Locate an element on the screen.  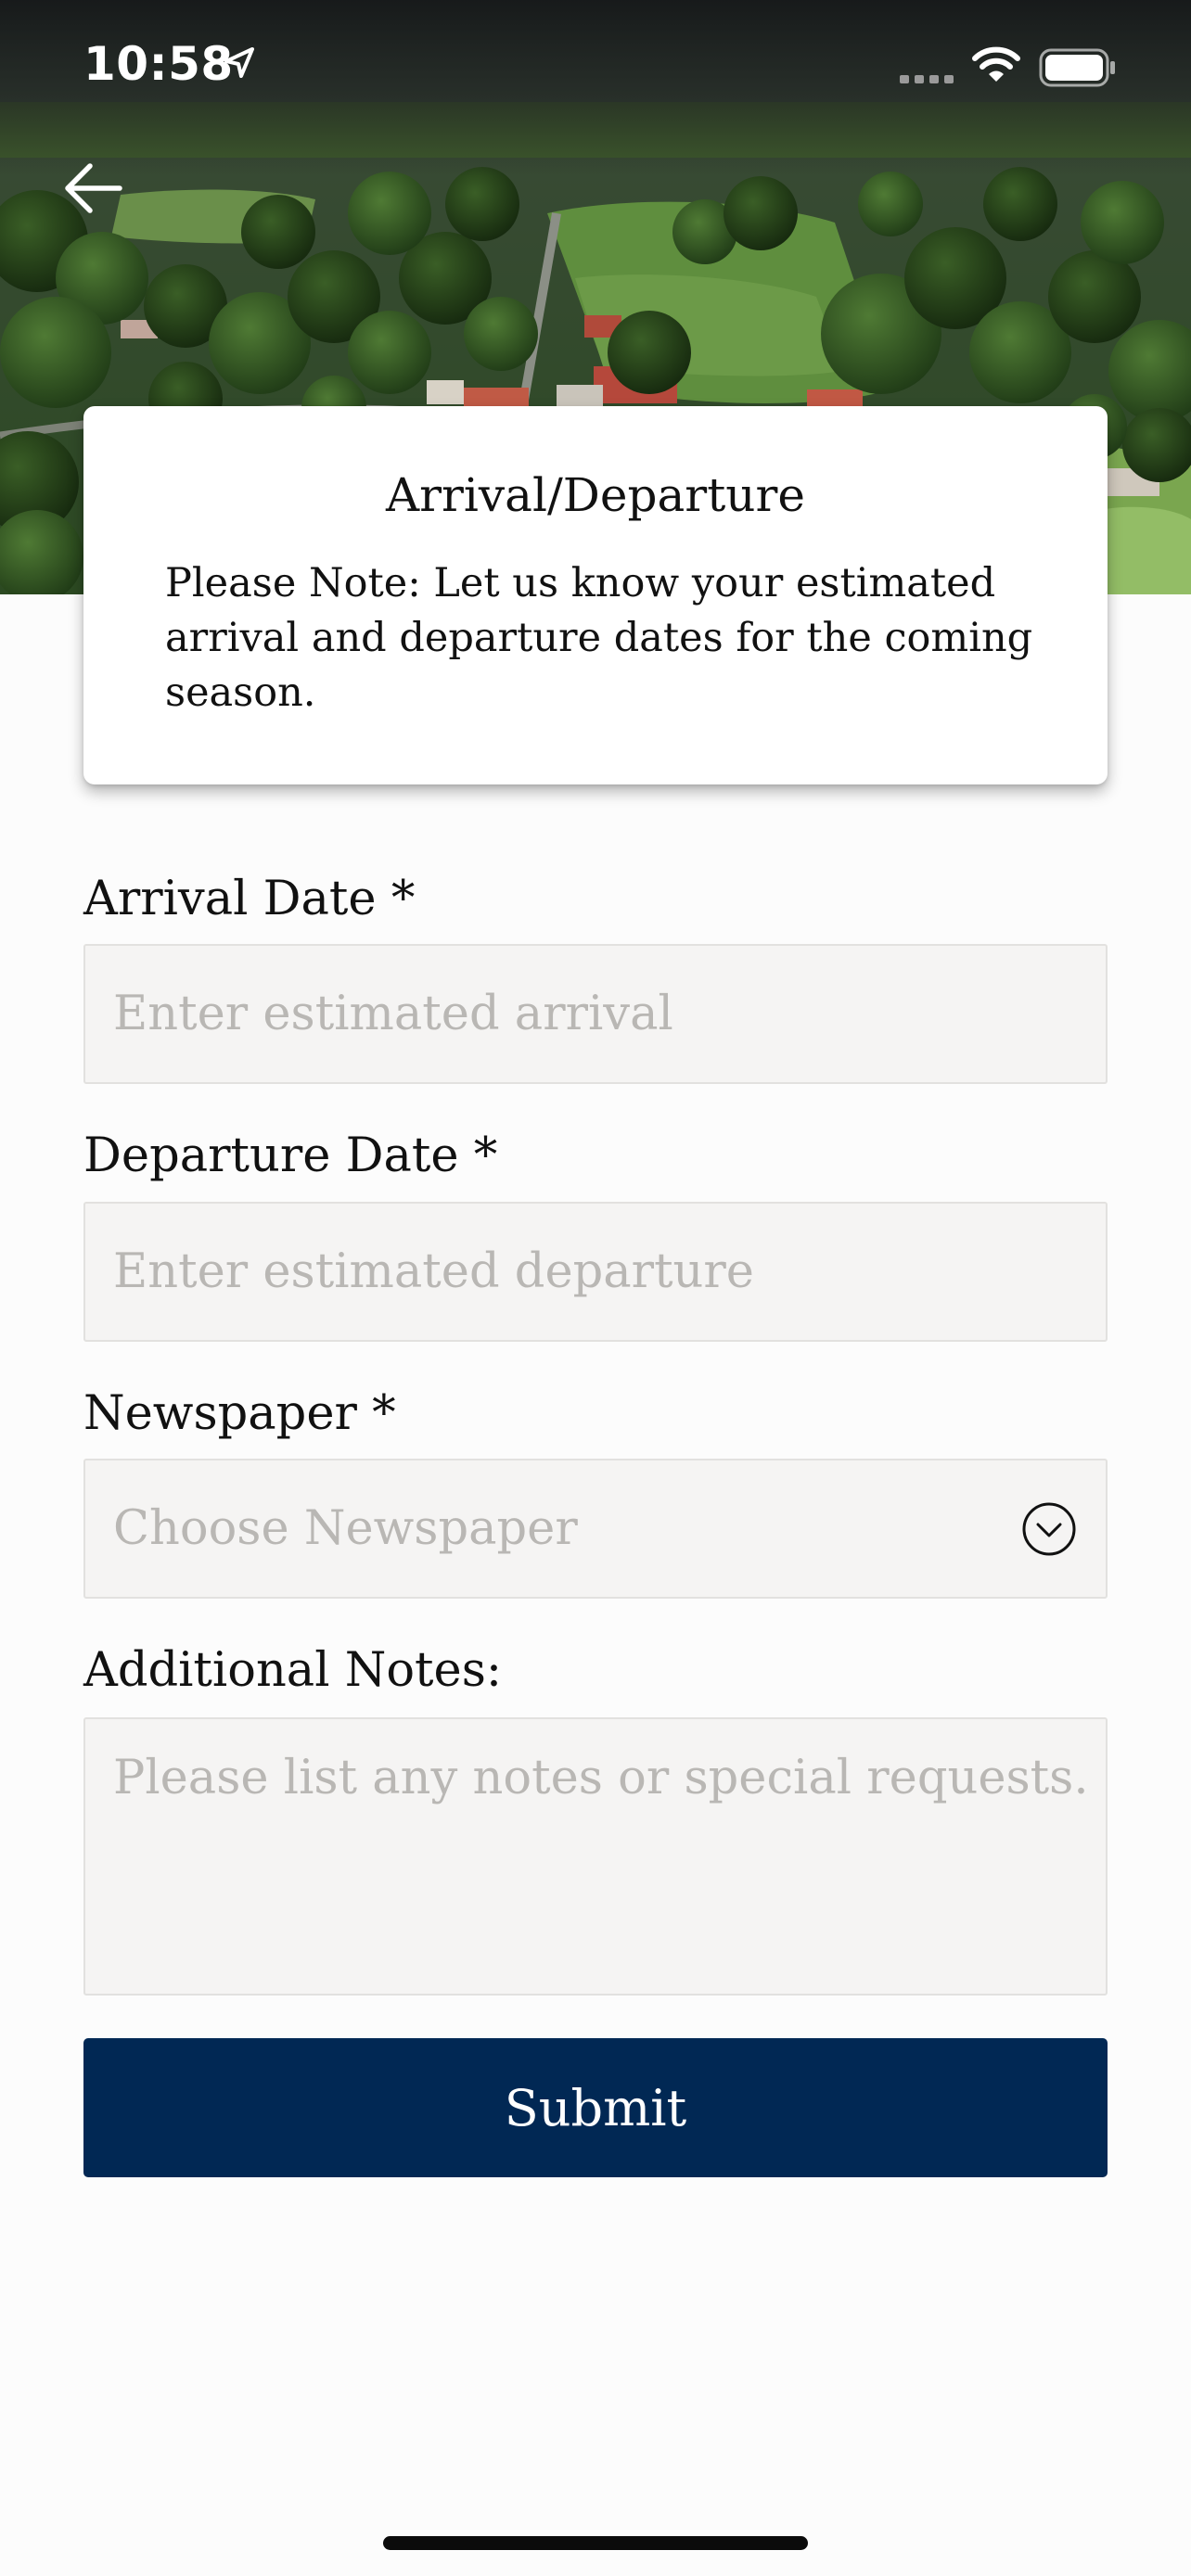
status-bar: 10:58 is located at coordinates (595, 65).